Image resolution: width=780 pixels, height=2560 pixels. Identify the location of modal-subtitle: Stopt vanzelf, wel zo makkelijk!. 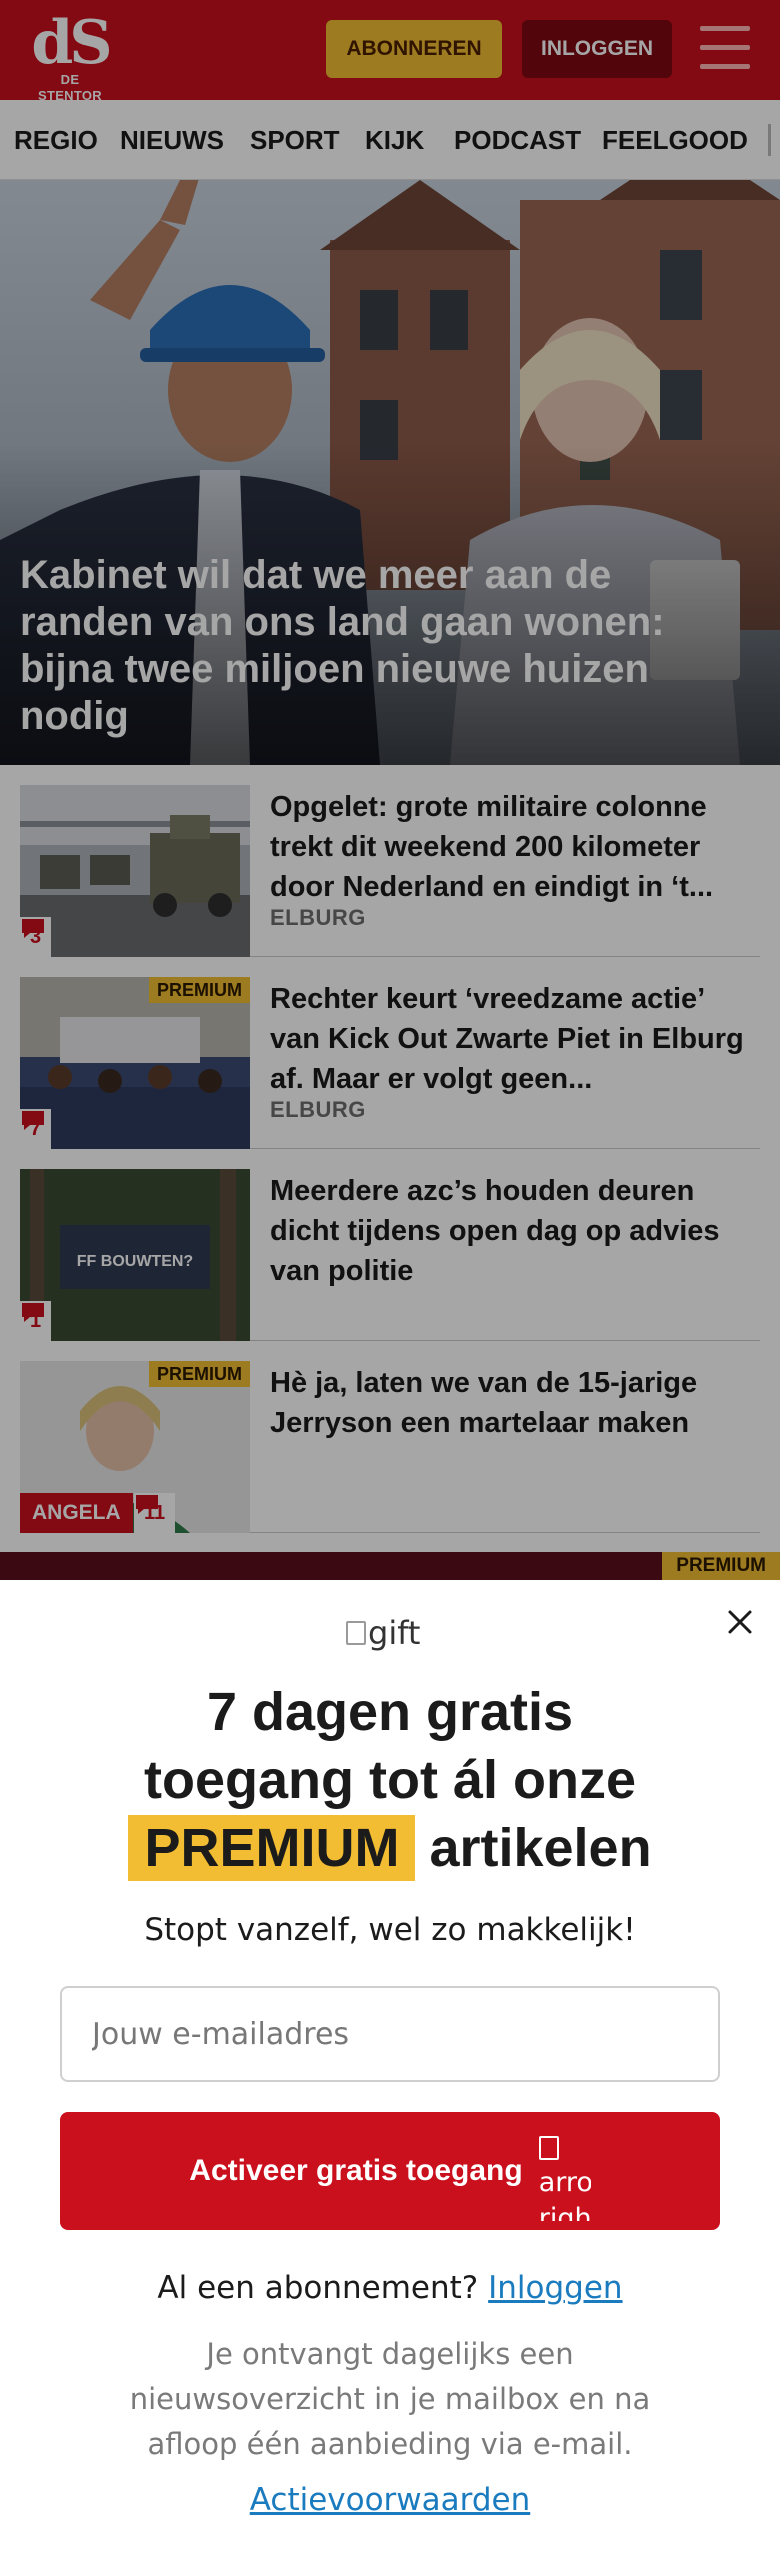
(390, 1930).